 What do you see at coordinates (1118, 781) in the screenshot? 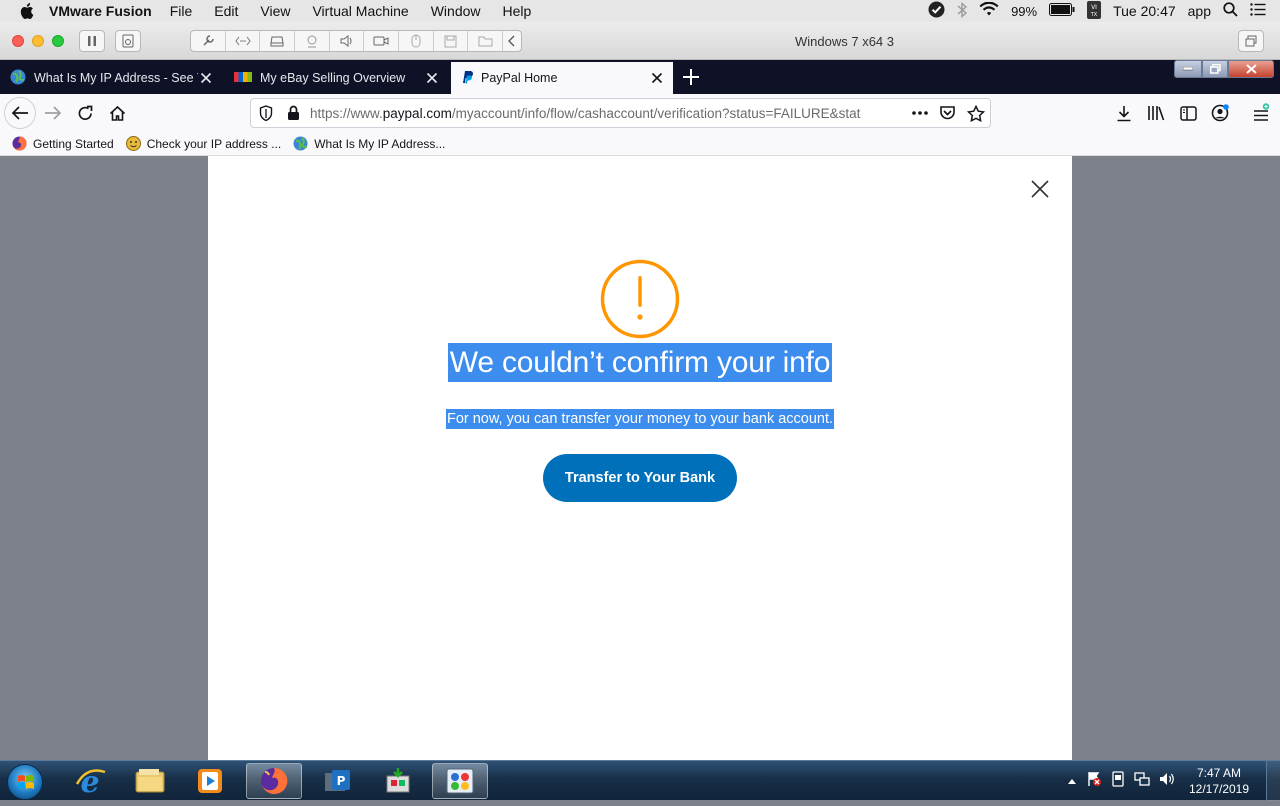
I see `tray-device-icon` at bounding box center [1118, 781].